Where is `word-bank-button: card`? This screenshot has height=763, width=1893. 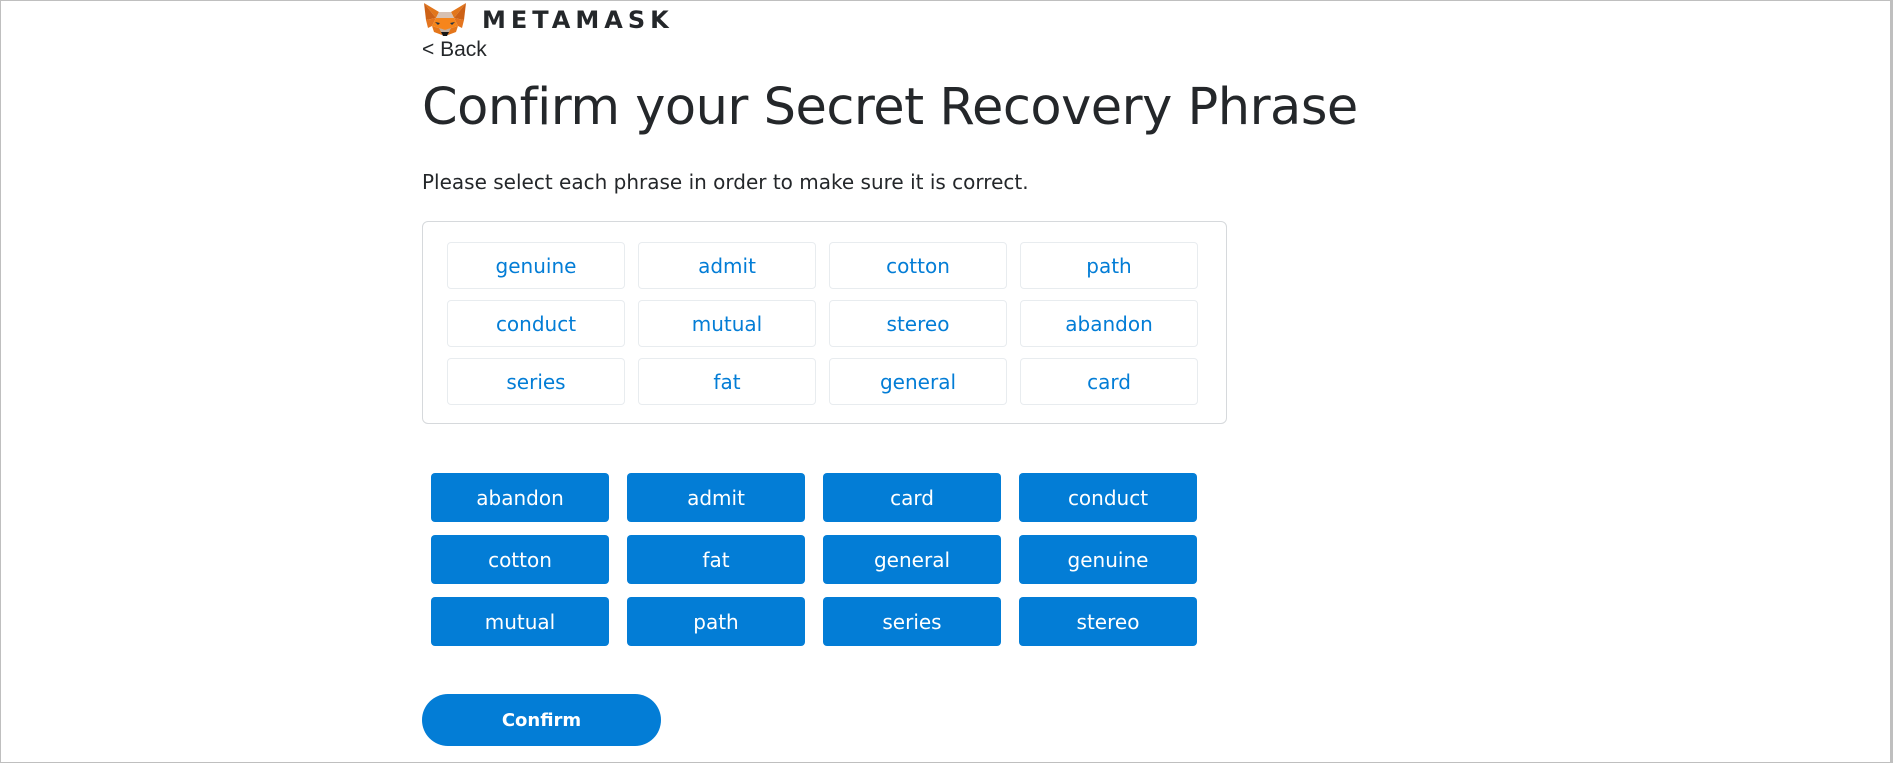 word-bank-button: card is located at coordinates (912, 497).